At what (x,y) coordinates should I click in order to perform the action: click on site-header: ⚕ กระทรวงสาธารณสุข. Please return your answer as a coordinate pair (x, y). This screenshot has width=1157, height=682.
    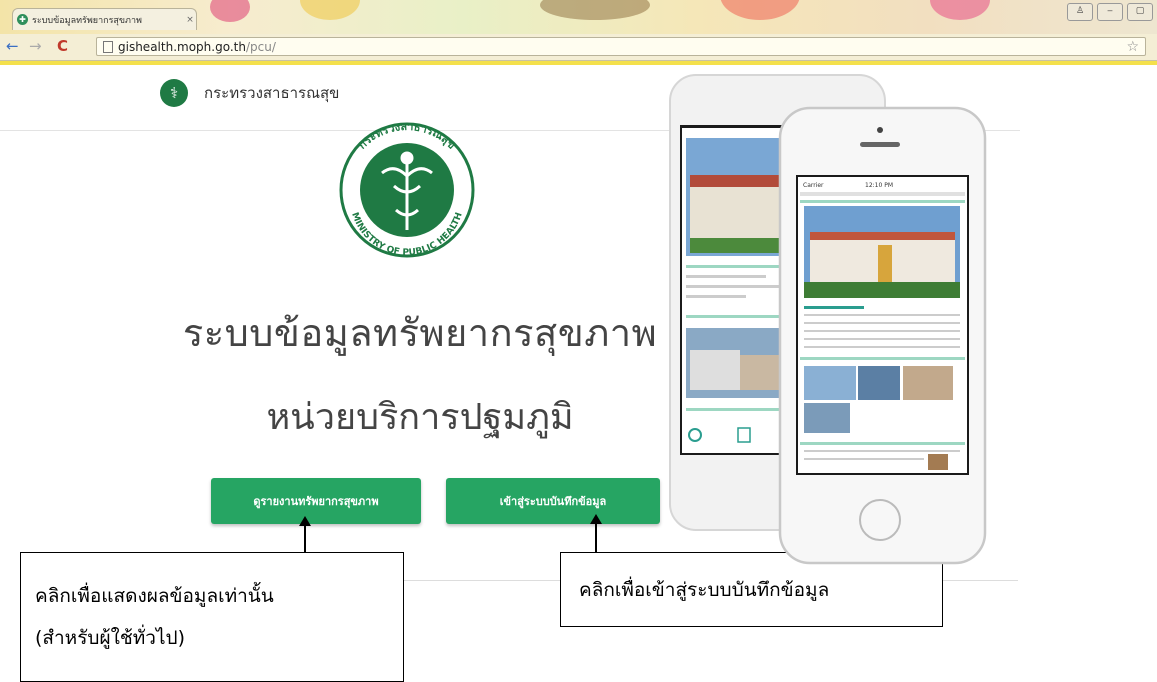
    Looking at the image, I should click on (249, 93).